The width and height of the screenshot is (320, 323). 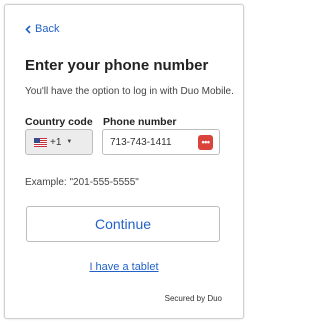 I want to click on page-title: Enter your phone number, so click(x=117, y=65).